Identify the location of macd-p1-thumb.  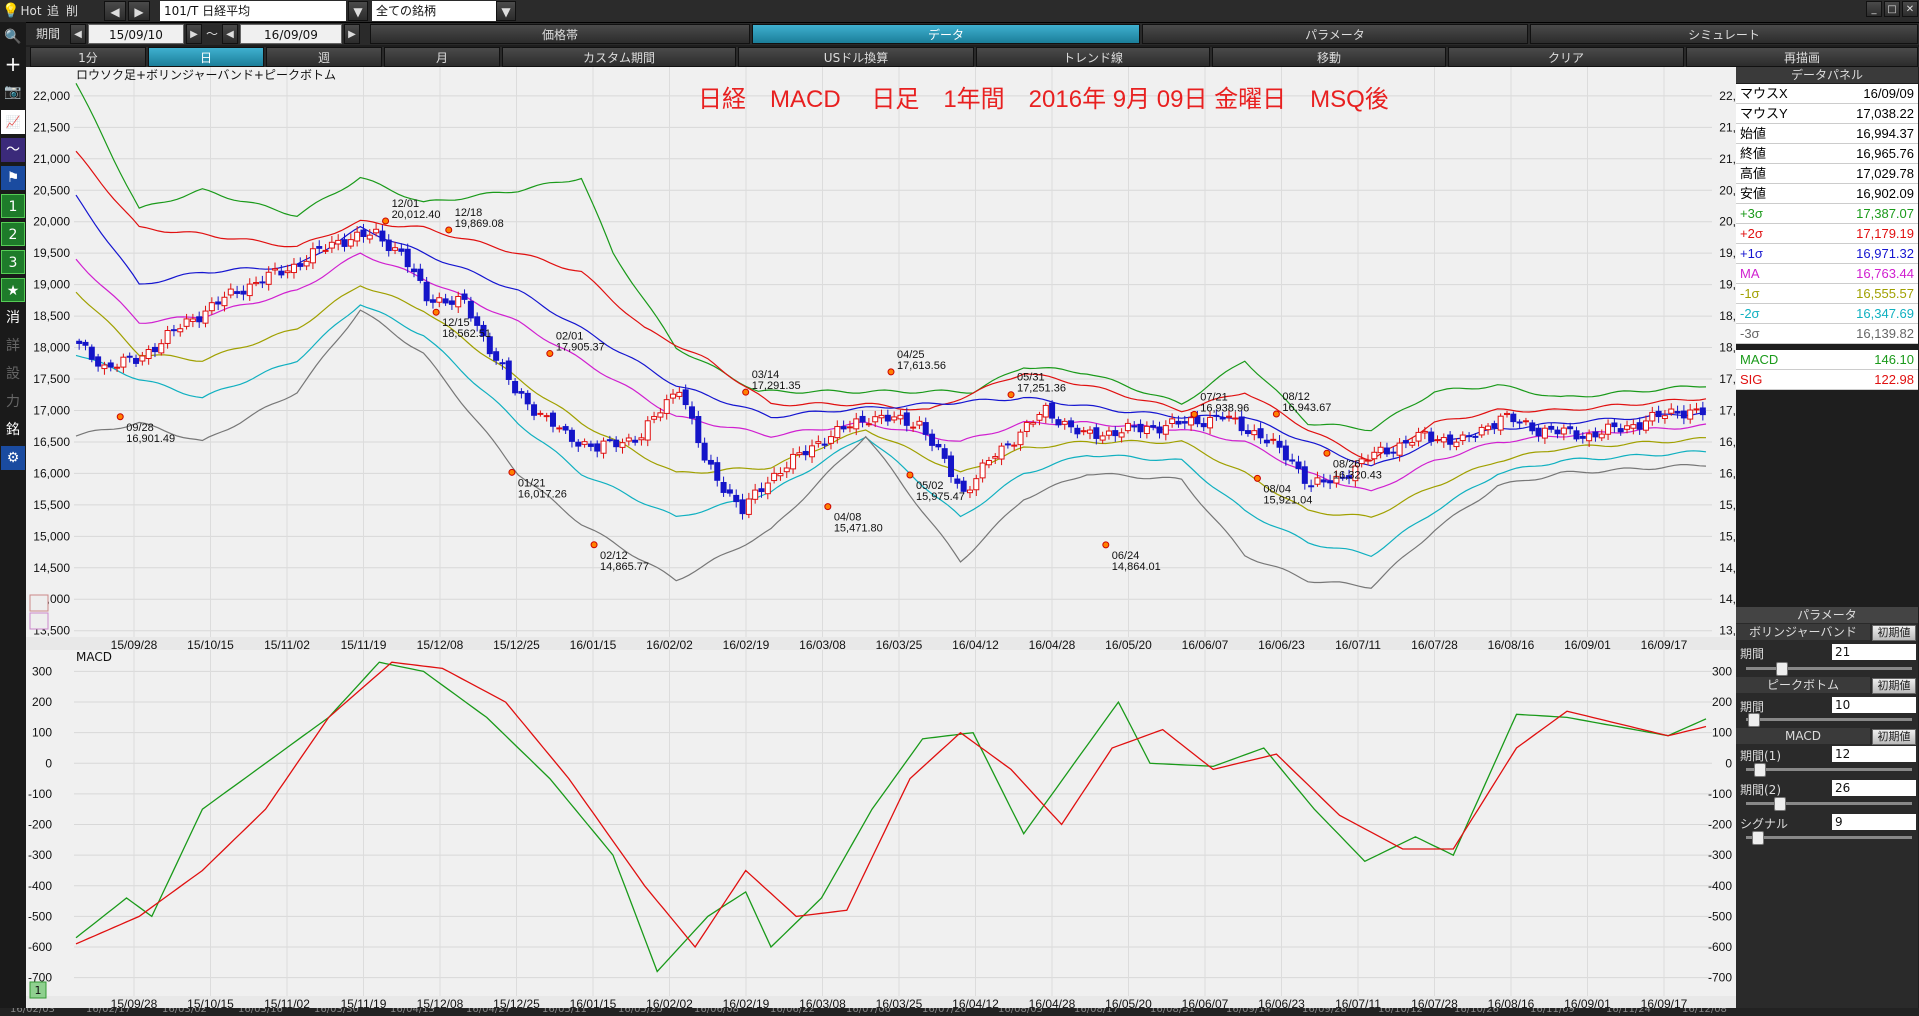
(1760, 770).